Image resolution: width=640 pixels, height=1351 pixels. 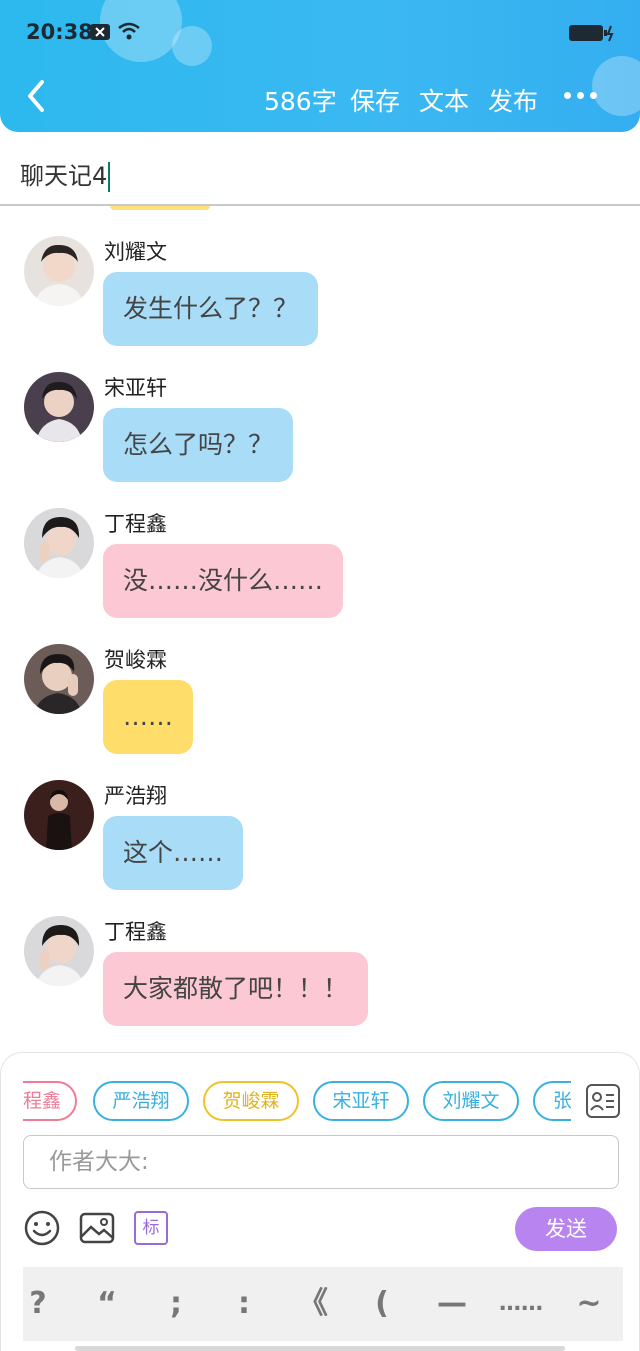 I want to click on character-list-button, so click(x=603, y=1101).